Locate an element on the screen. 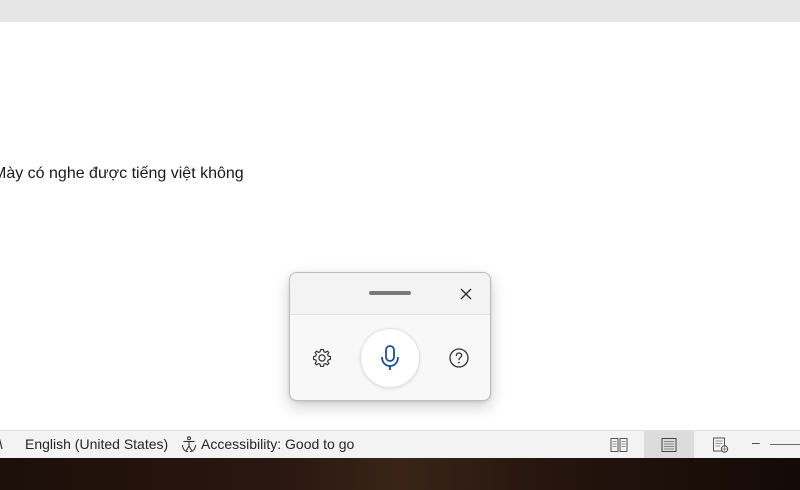 This screenshot has height=490, width=800. read-mode-button is located at coordinates (619, 444).